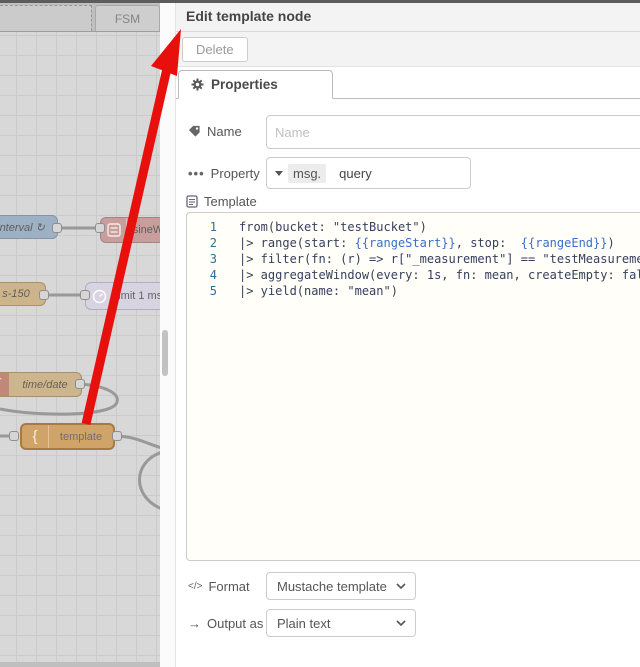 Image resolution: width=640 pixels, height=667 pixels. What do you see at coordinates (413, 291) in the screenshot?
I see `code-line: 5 |> yield(name: "mean")` at bounding box center [413, 291].